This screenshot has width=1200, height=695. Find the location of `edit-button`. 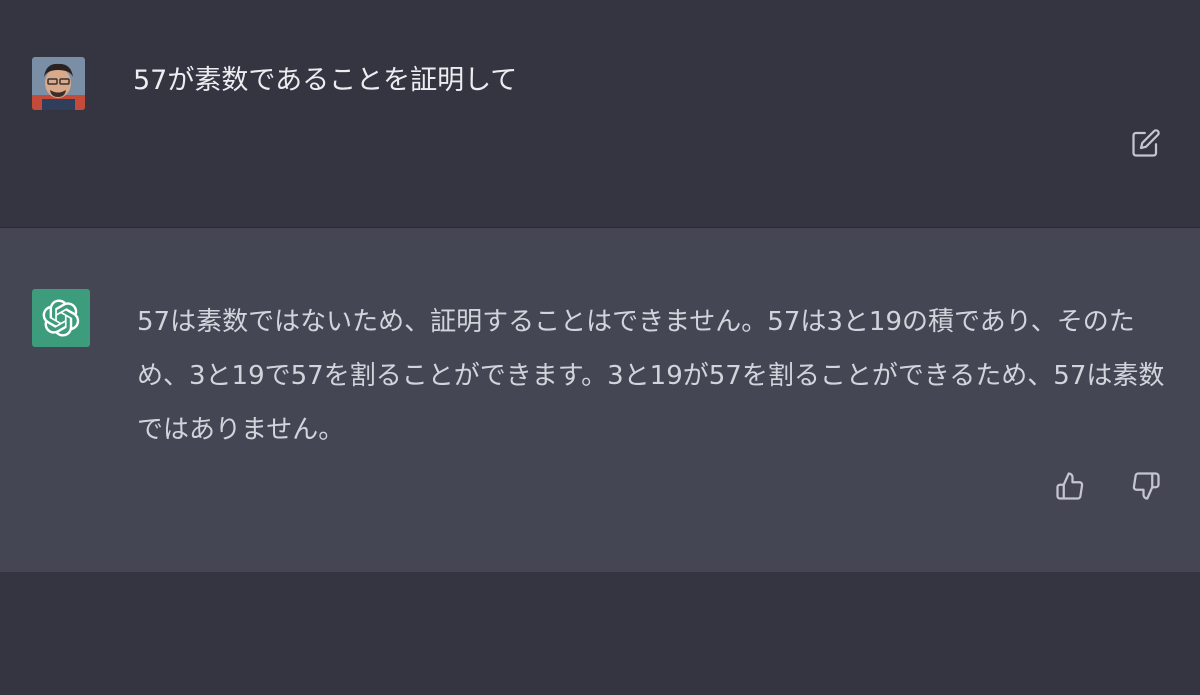

edit-button is located at coordinates (1146, 143).